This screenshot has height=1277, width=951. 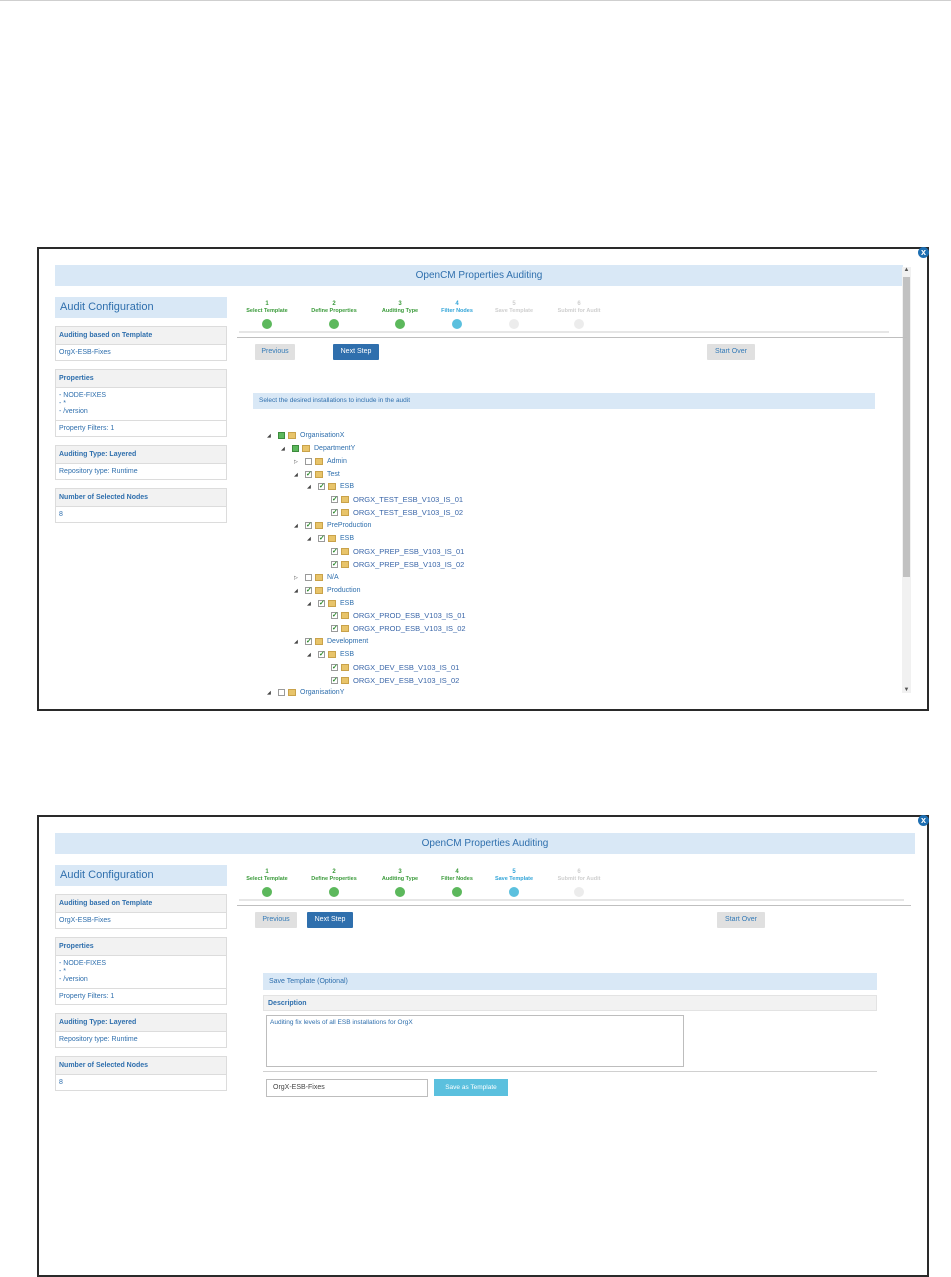 What do you see at coordinates (141, 1066) in the screenshot?
I see `selected-nodes-label: Number of Selected Nodes` at bounding box center [141, 1066].